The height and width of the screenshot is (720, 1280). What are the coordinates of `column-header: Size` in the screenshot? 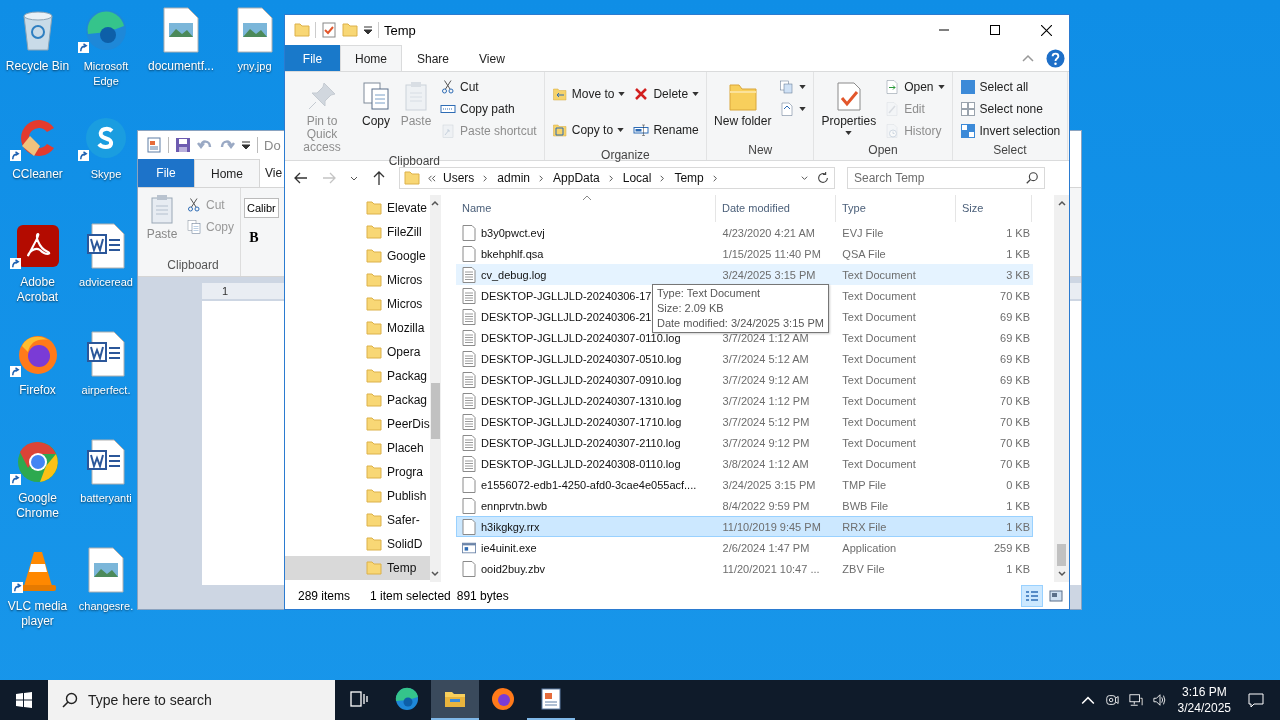 It's located at (994, 208).